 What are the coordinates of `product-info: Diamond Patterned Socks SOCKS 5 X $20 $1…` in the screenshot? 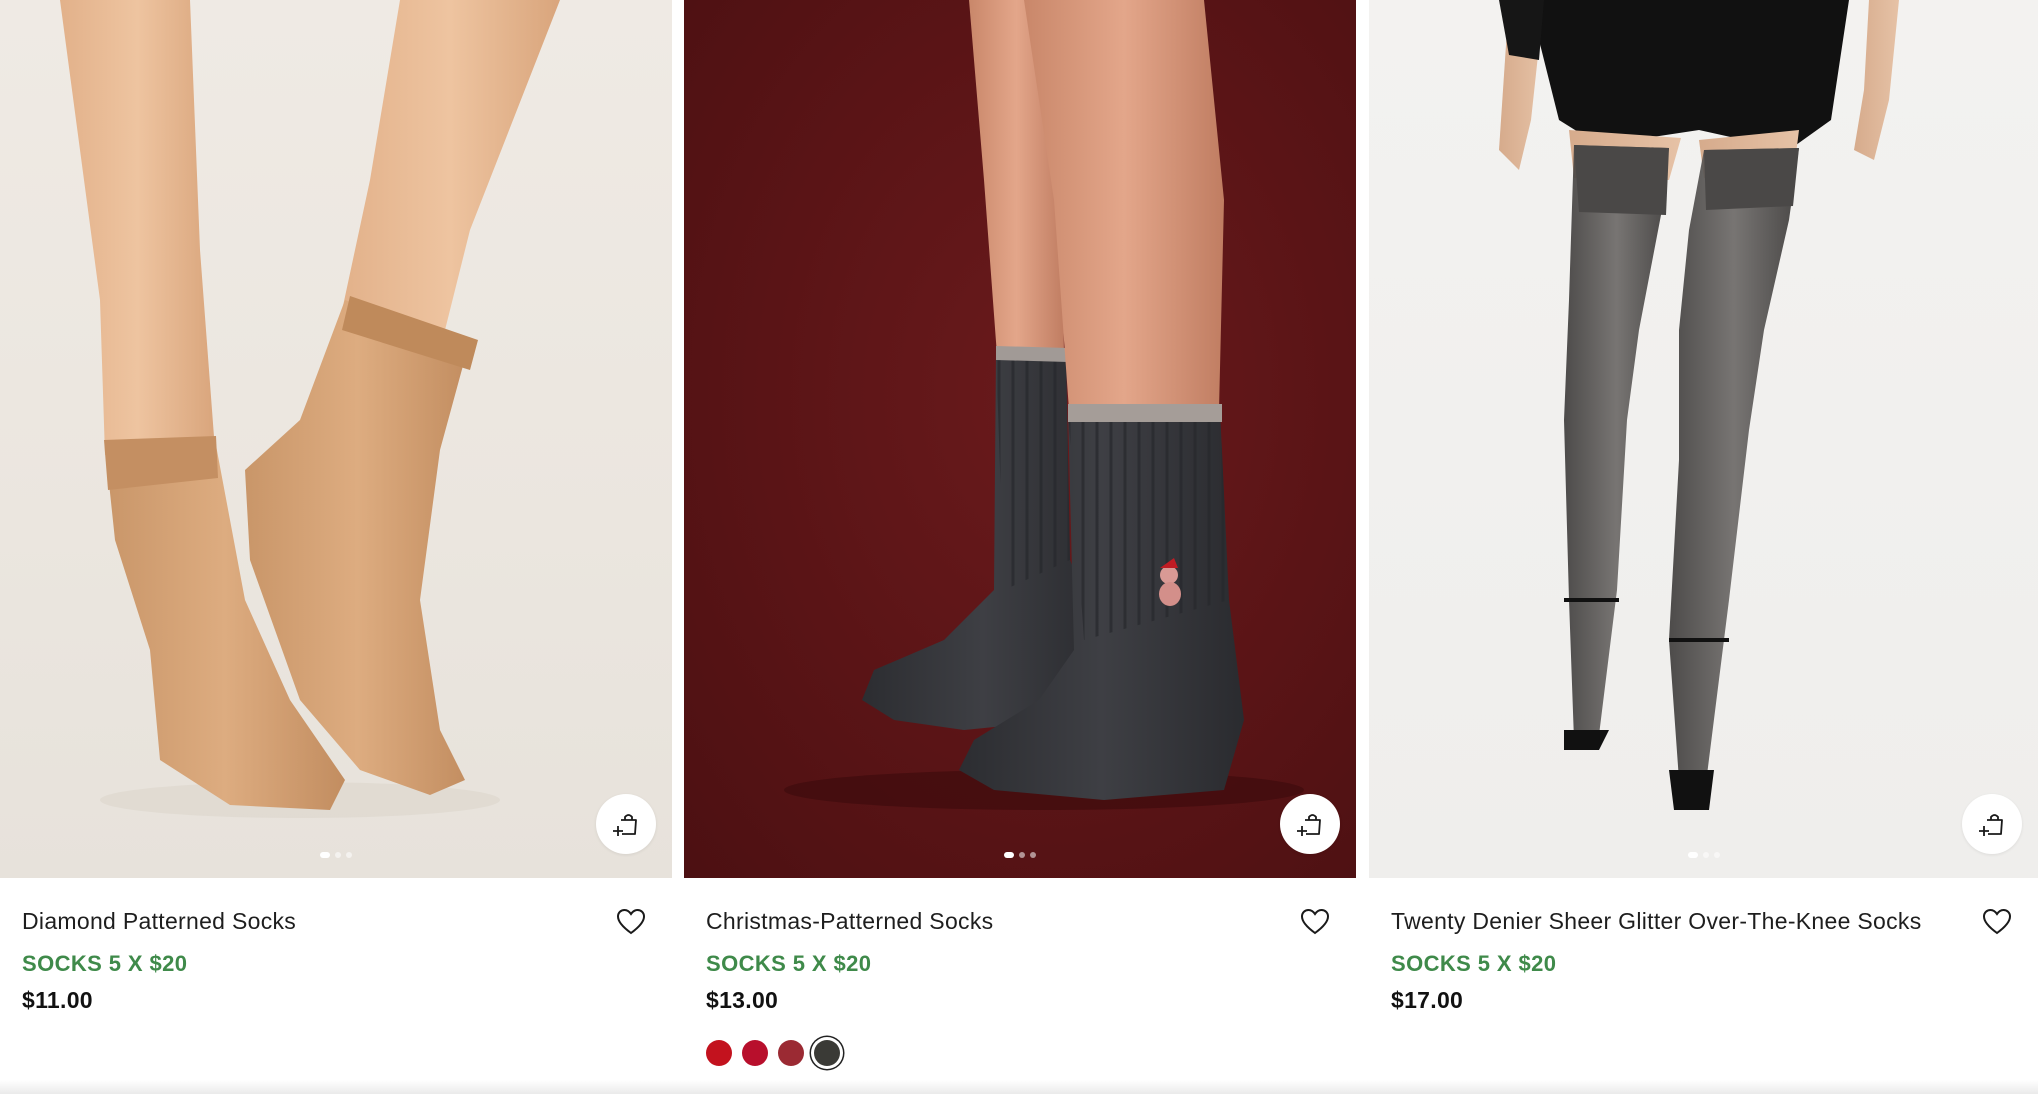 It's located at (336, 946).